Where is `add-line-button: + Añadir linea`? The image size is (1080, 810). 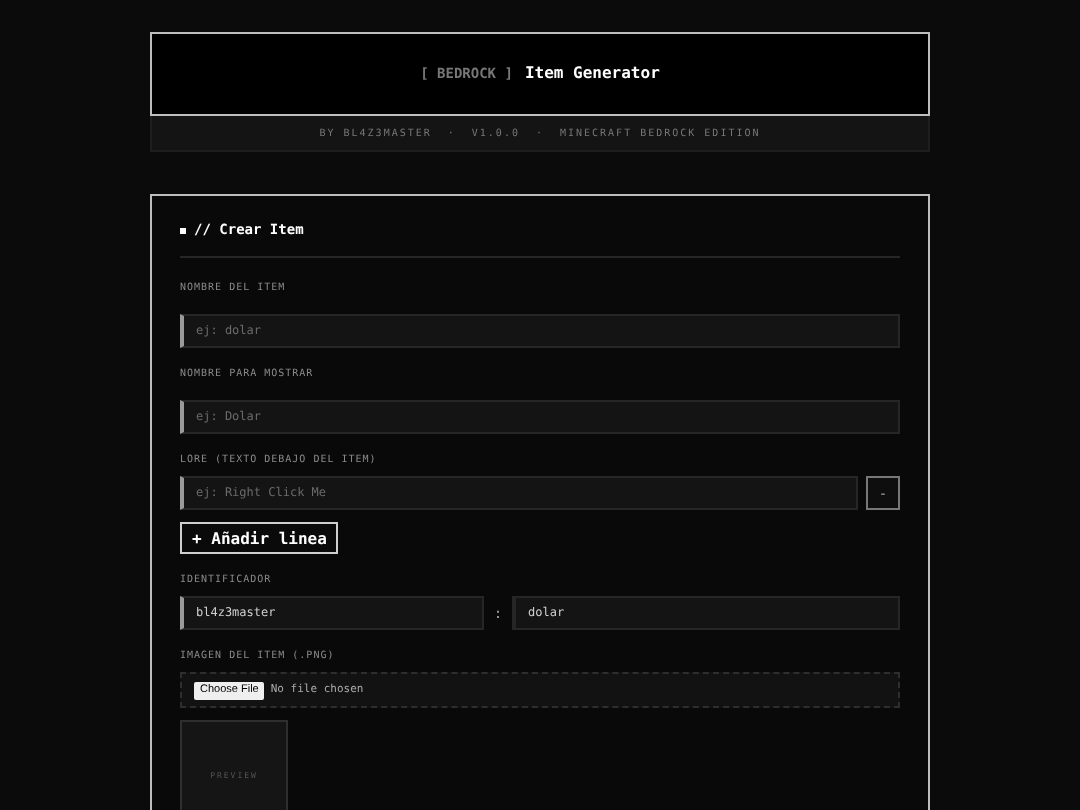
add-line-button: + Añadir linea is located at coordinates (259, 538).